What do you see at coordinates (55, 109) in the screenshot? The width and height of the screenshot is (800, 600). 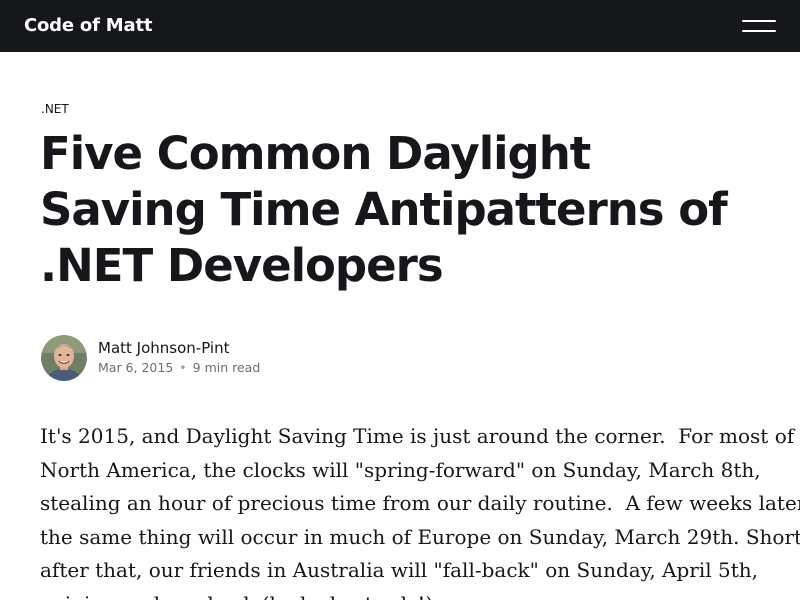 I see `primary-tag-link: .NET` at bounding box center [55, 109].